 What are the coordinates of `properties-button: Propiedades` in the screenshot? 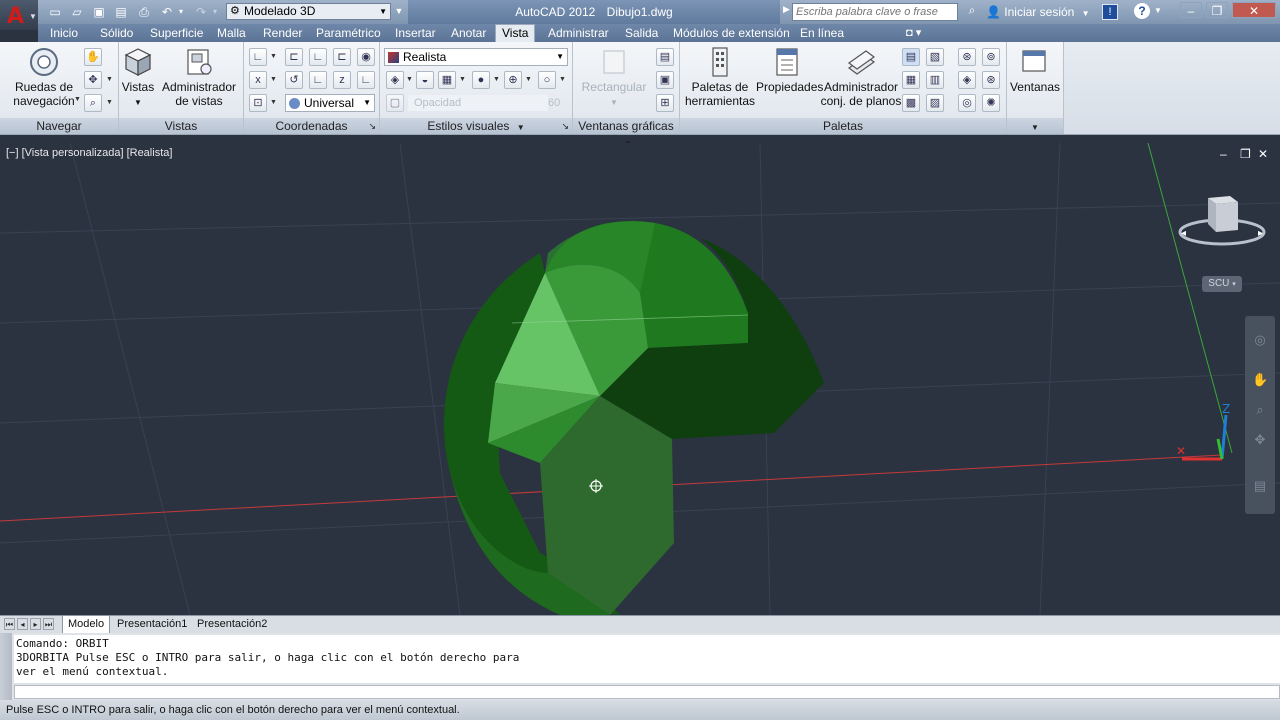 It's located at (789, 70).